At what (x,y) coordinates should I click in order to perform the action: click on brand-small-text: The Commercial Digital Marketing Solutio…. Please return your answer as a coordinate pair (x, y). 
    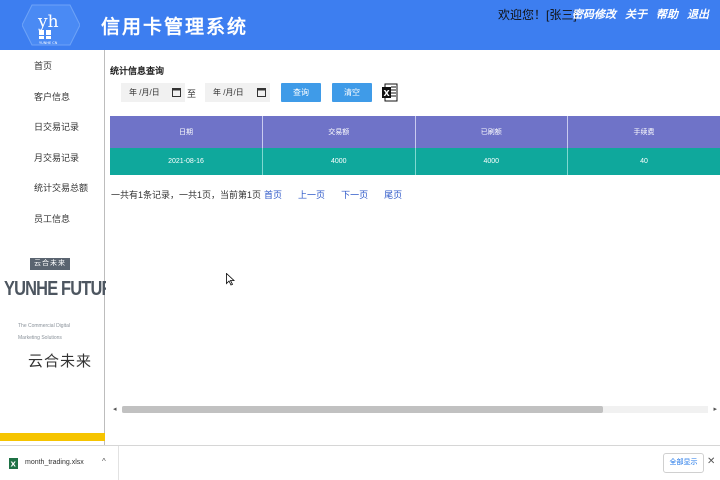
    Looking at the image, I should click on (44, 332).